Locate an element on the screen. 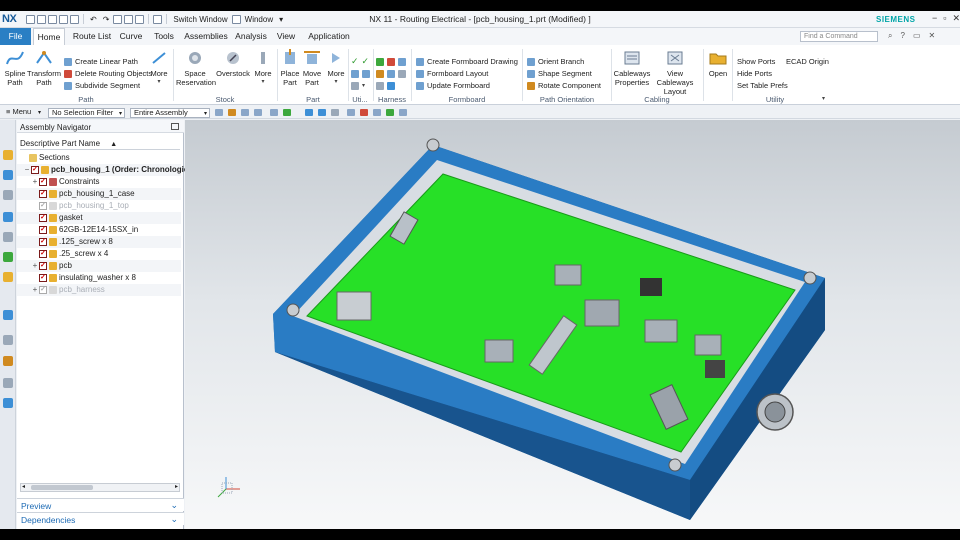 The height and width of the screenshot is (540, 960). tab-curve: Curve is located at coordinates (131, 36).